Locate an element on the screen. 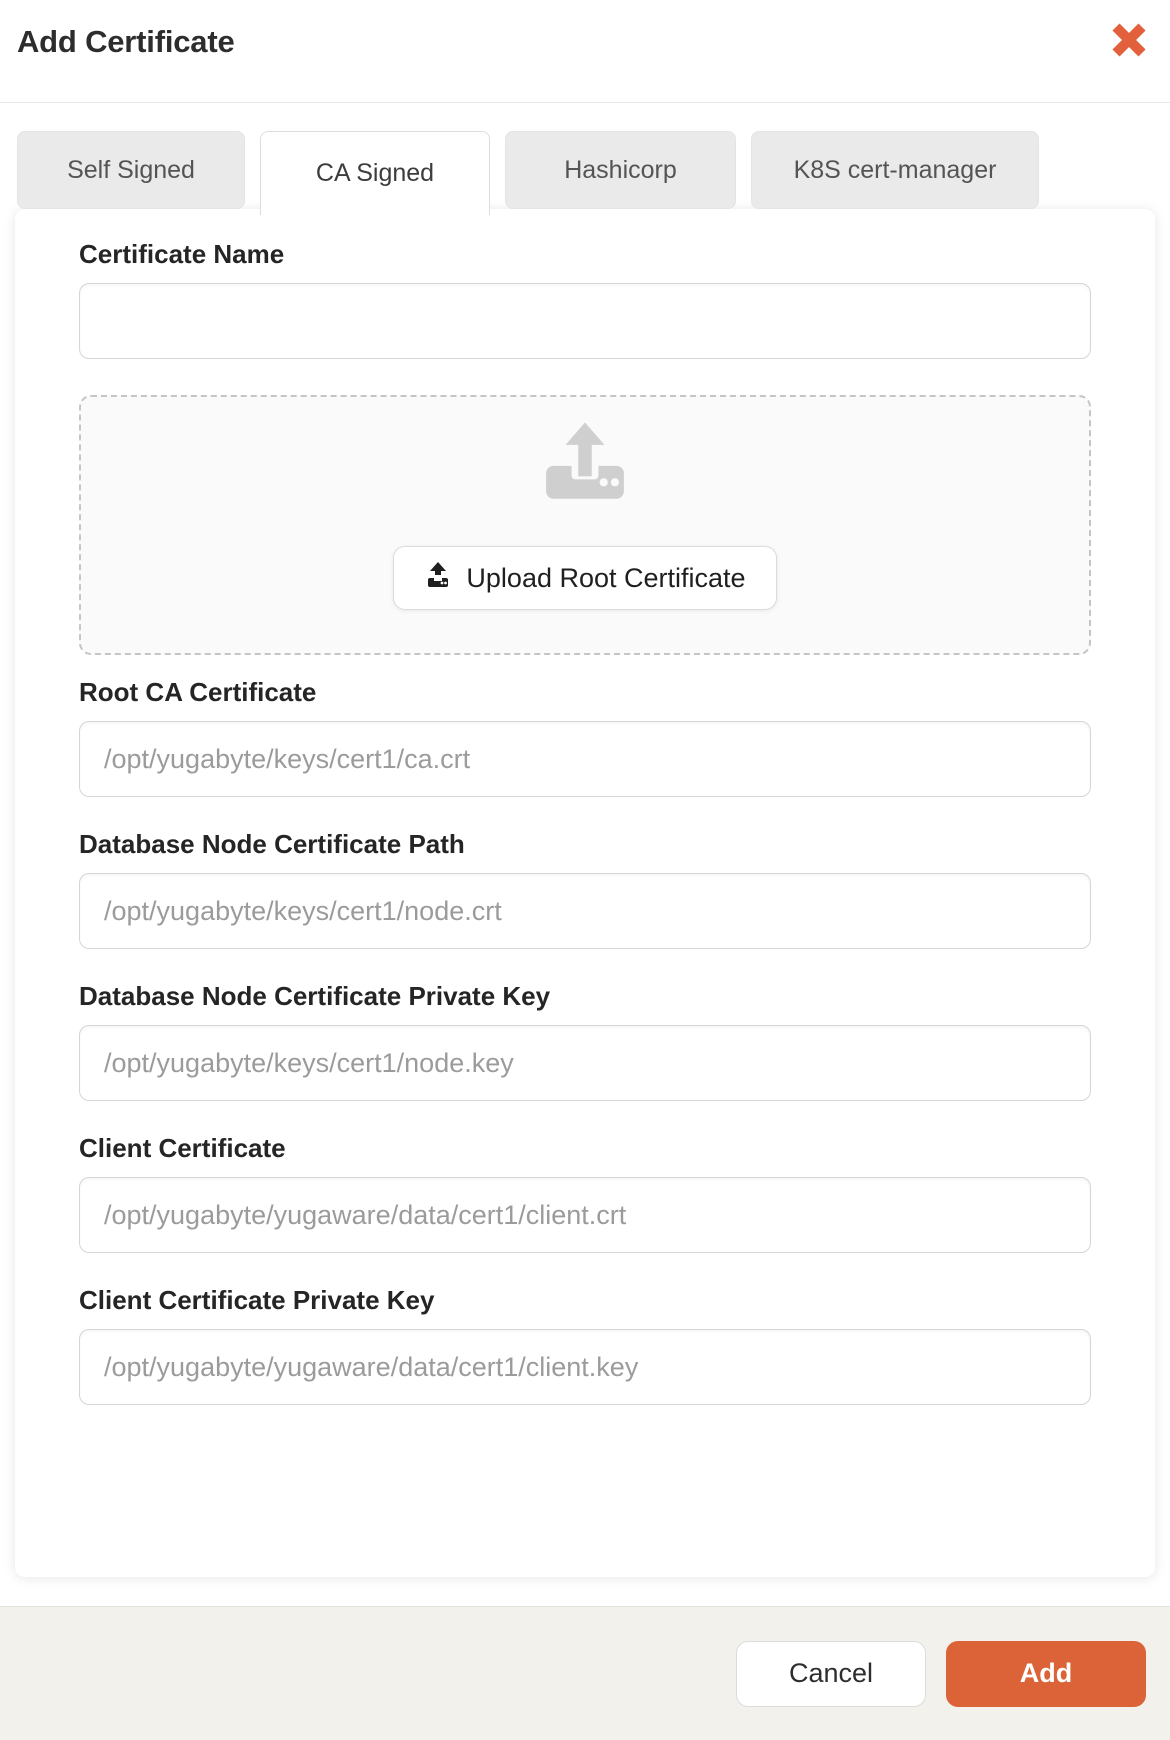 This screenshot has width=1170, height=1740. tab-self-signed: Self Signed is located at coordinates (131, 170).